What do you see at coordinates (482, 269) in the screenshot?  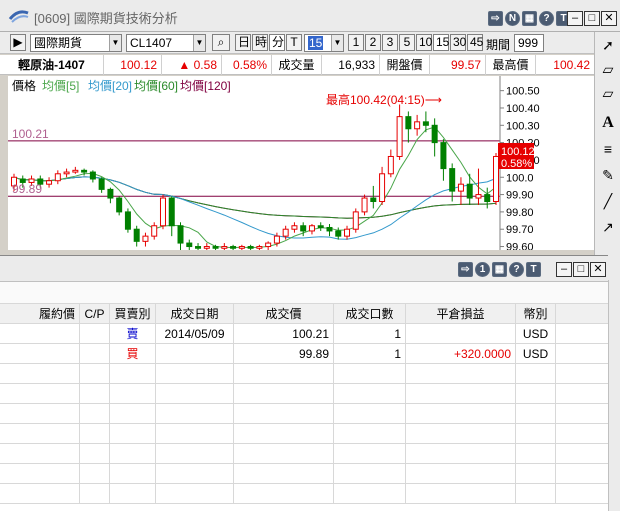 I see `info-icon: 1` at bounding box center [482, 269].